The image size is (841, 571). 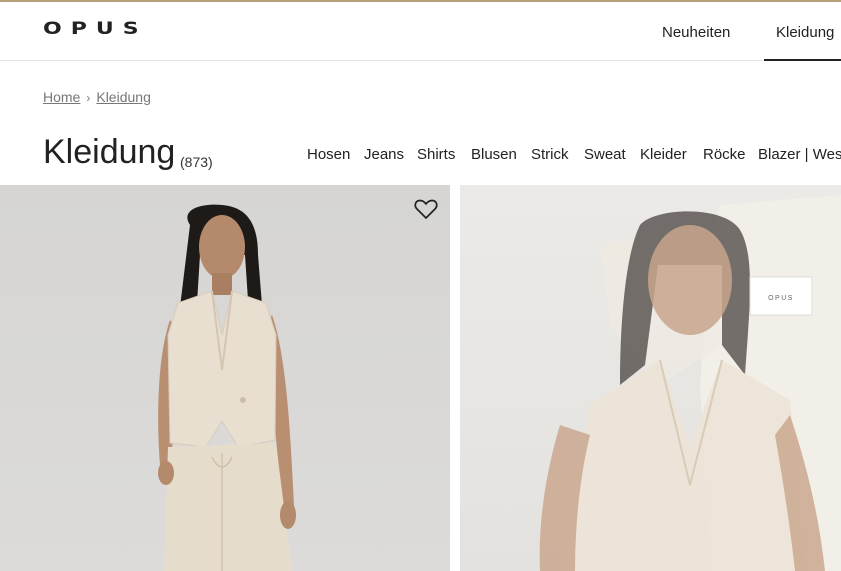 What do you see at coordinates (384, 154) in the screenshot?
I see `category-jeans: Jeans` at bounding box center [384, 154].